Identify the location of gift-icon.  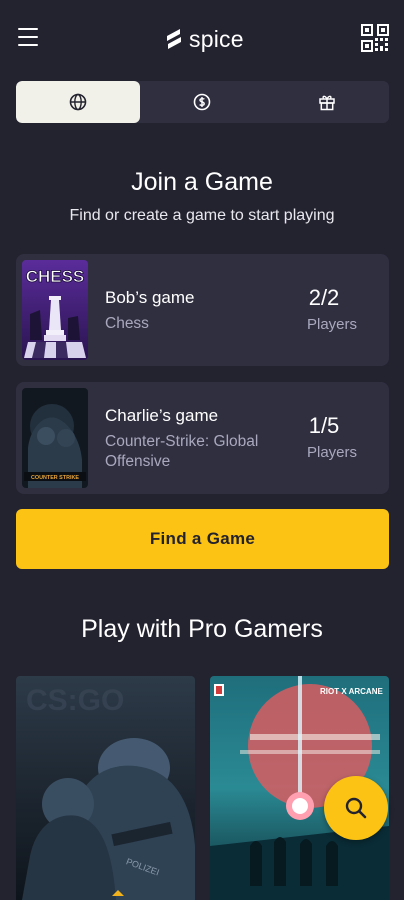
(327, 103).